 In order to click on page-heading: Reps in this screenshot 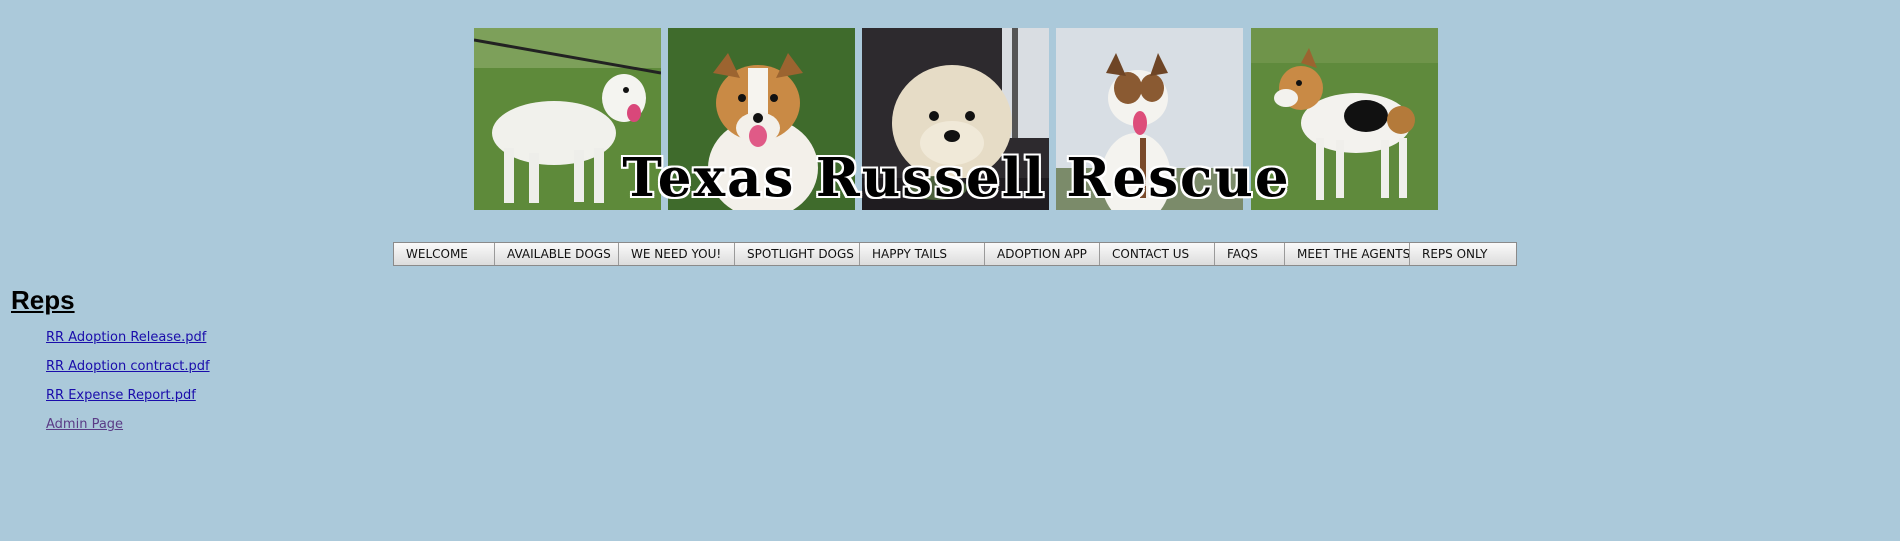, I will do `click(43, 300)`.